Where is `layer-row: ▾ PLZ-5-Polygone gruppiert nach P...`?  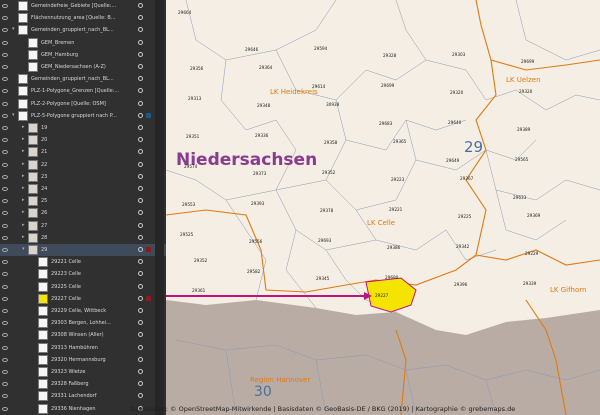 layer-row: ▾ PLZ-5-Polygone gruppiert nach P... is located at coordinates (83, 116).